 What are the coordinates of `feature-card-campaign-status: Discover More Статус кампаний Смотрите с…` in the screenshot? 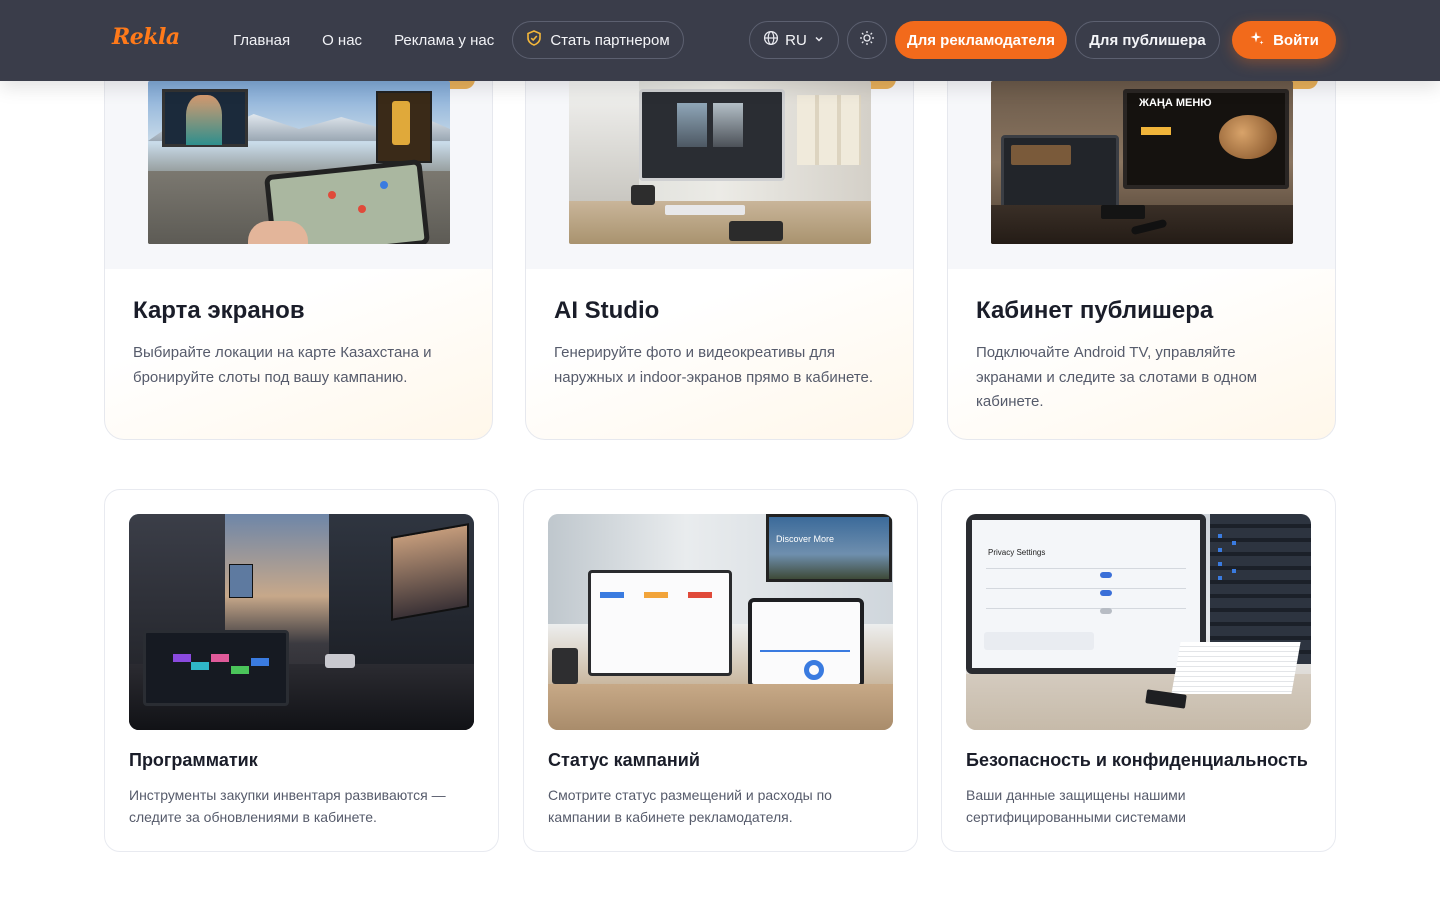 It's located at (720, 670).